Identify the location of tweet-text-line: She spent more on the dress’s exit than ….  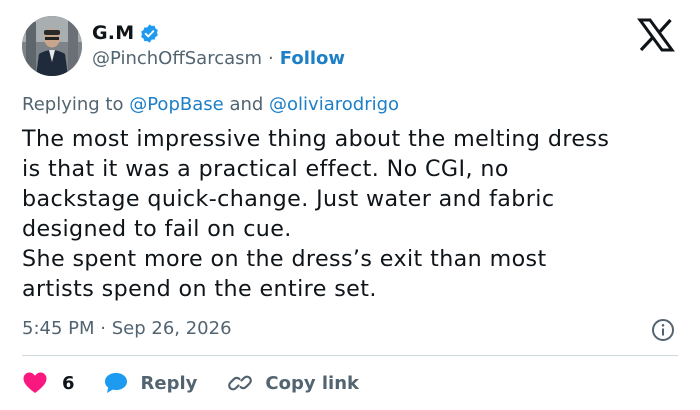
(284, 259).